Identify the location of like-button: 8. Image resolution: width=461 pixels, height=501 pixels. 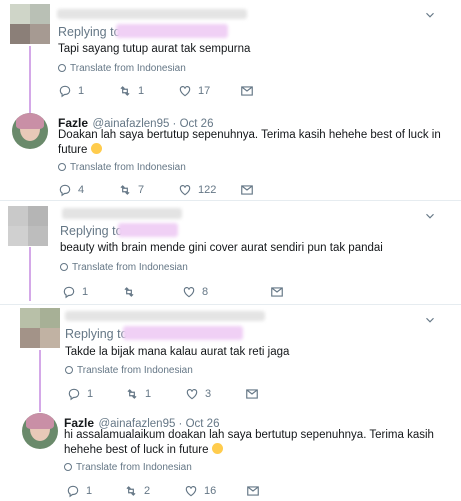
(195, 292).